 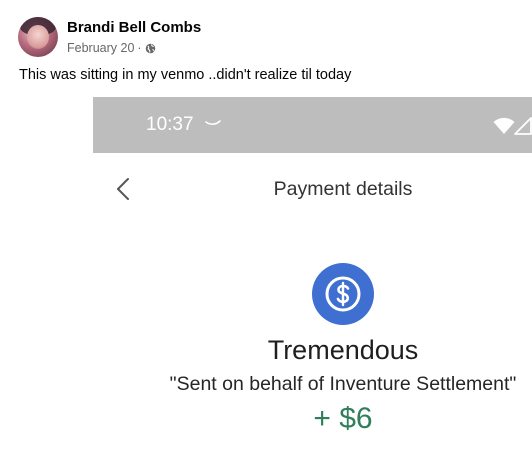 What do you see at coordinates (312, 125) in the screenshot?
I see `status-bar: 10:37` at bounding box center [312, 125].